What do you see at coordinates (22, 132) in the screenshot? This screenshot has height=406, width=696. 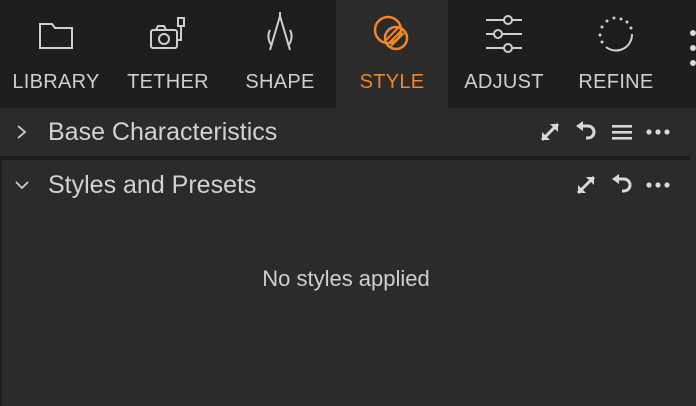 I see `chevron-right-icon` at bounding box center [22, 132].